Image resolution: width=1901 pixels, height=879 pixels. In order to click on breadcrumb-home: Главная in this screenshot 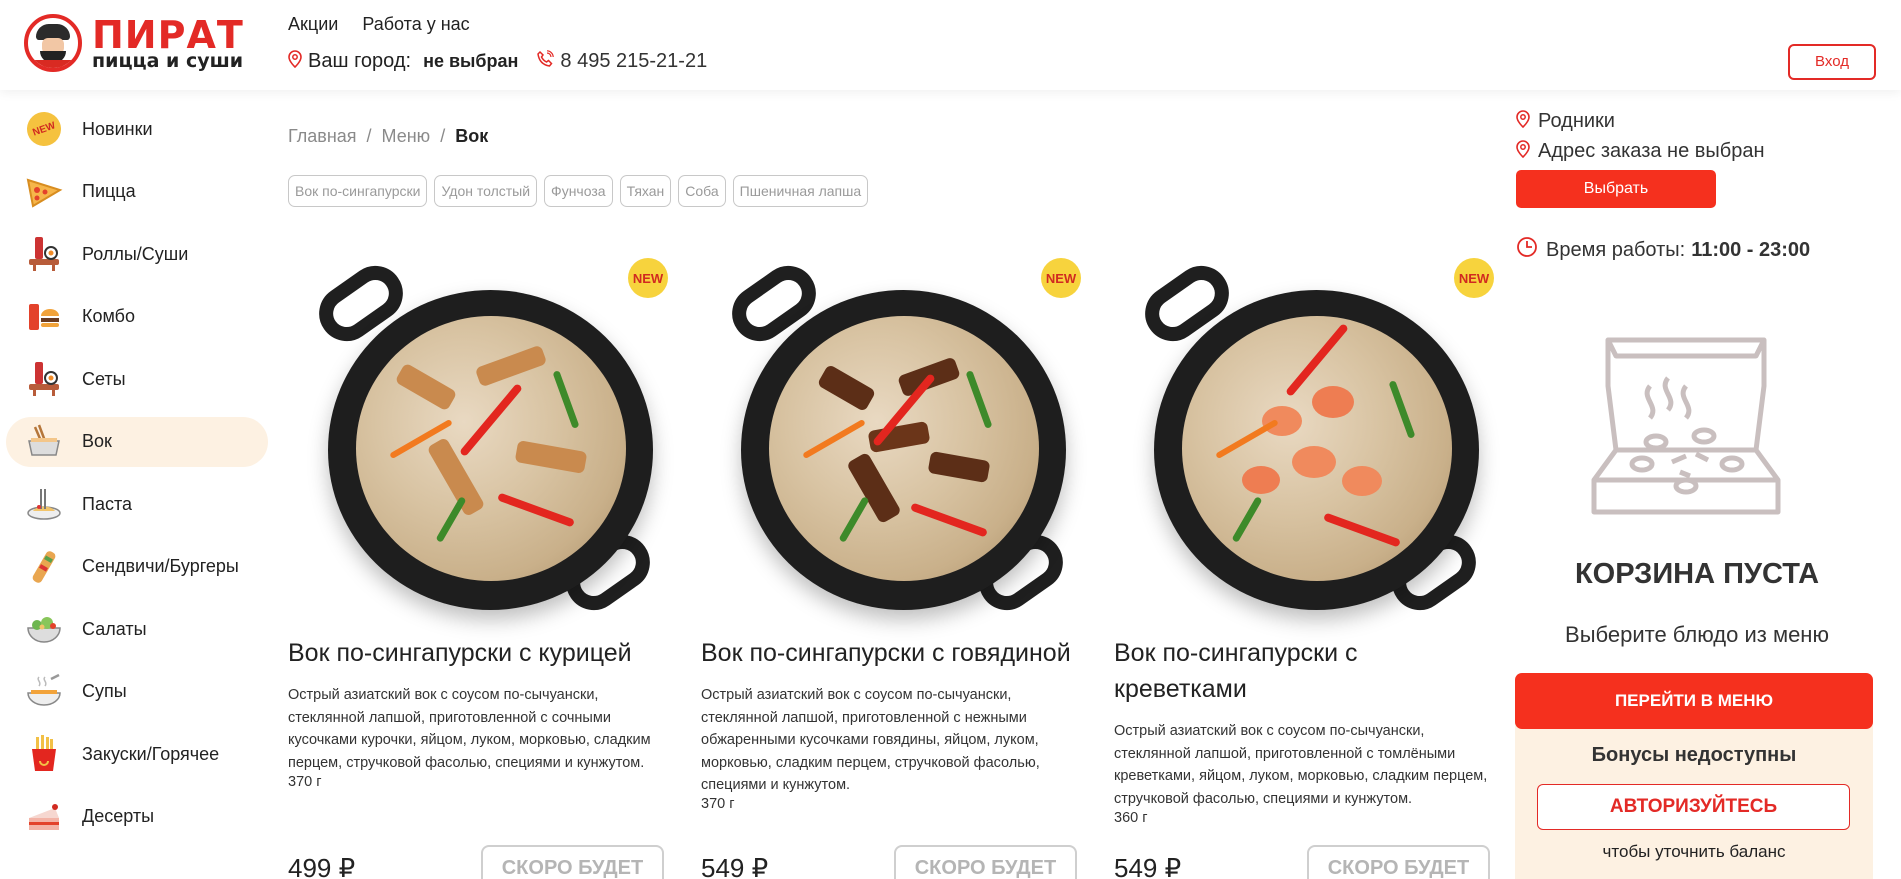, I will do `click(322, 136)`.